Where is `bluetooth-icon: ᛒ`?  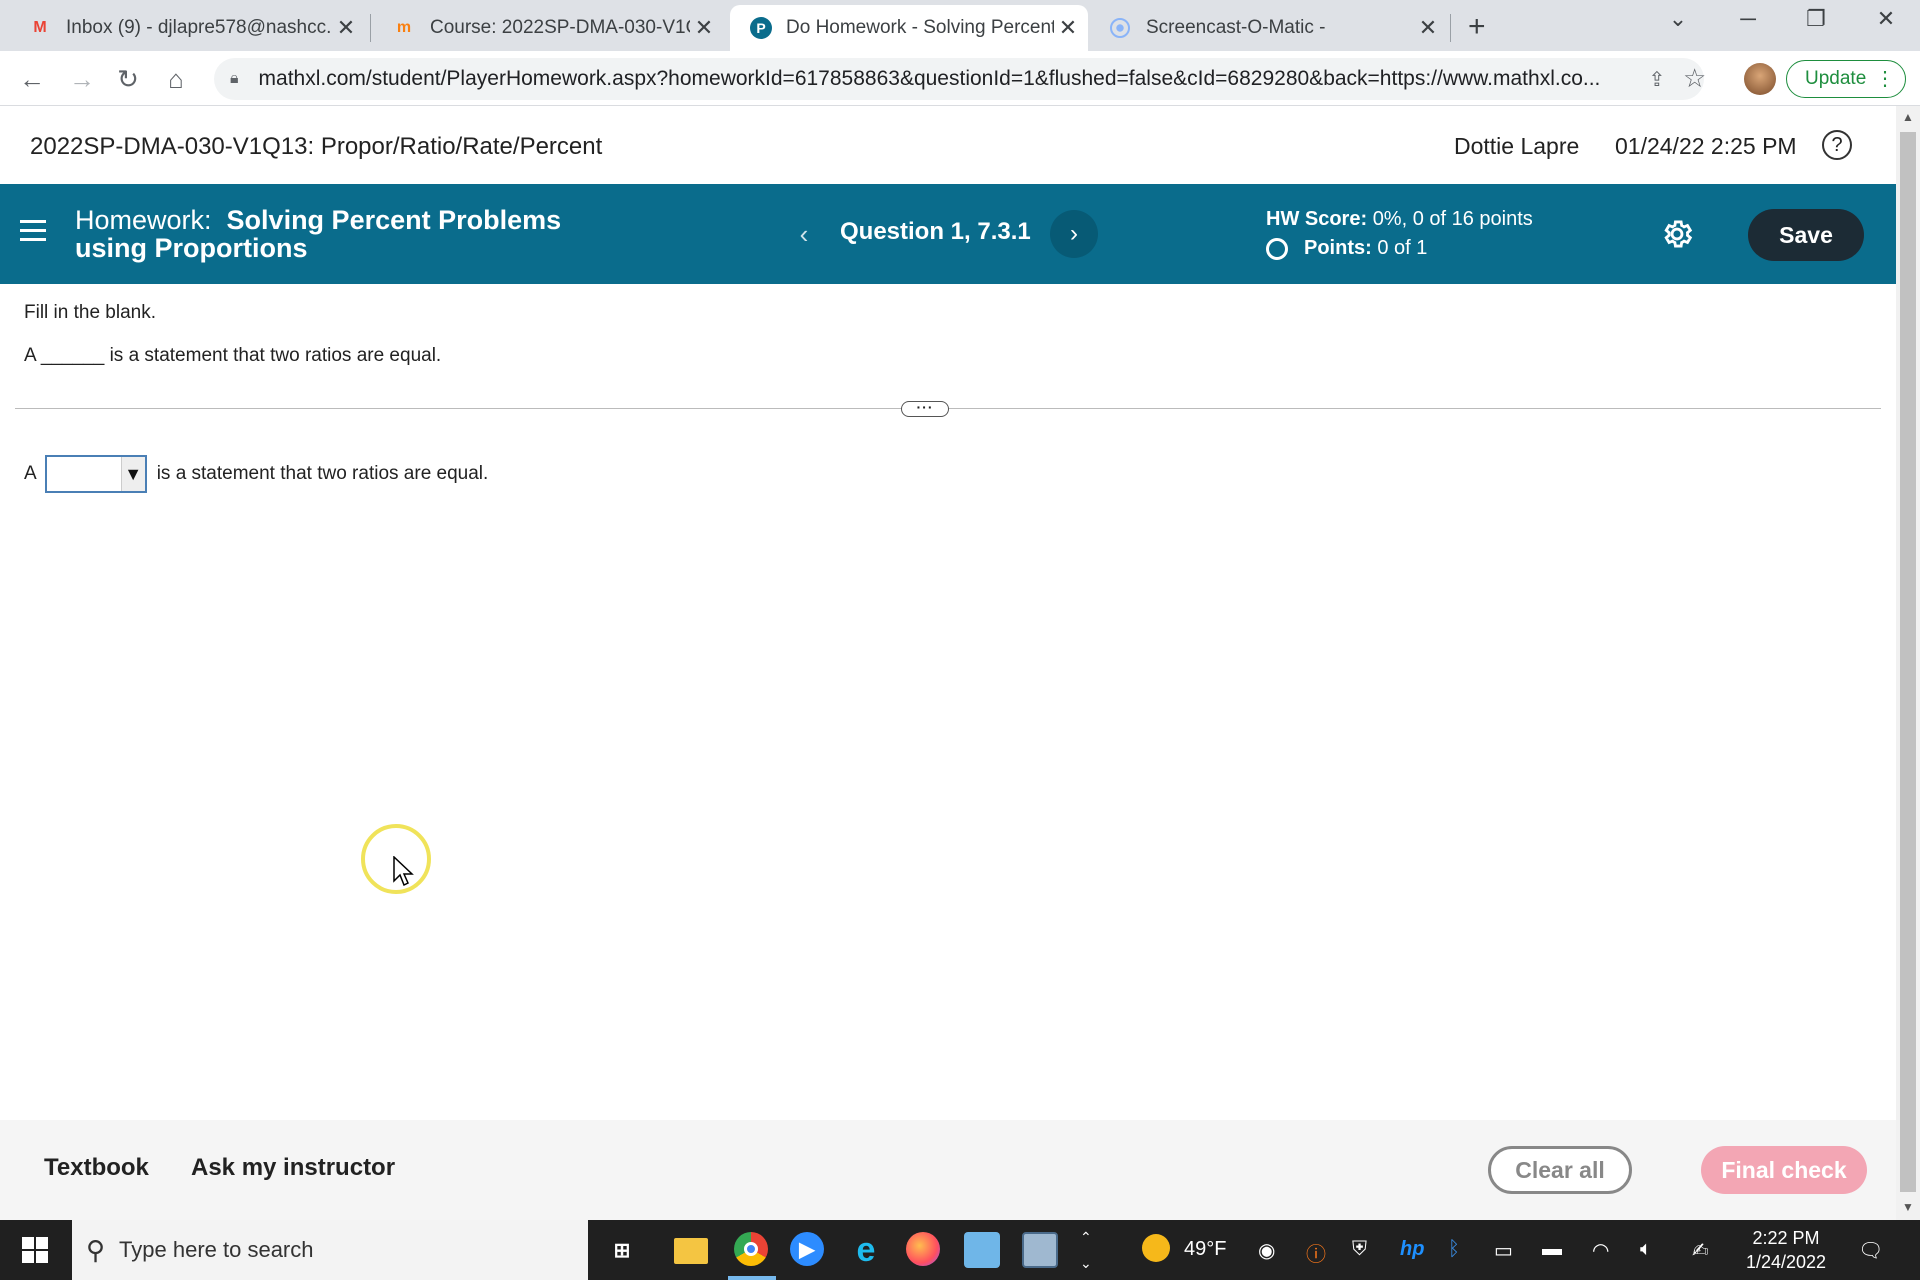 bluetooth-icon: ᛒ is located at coordinates (1454, 1249).